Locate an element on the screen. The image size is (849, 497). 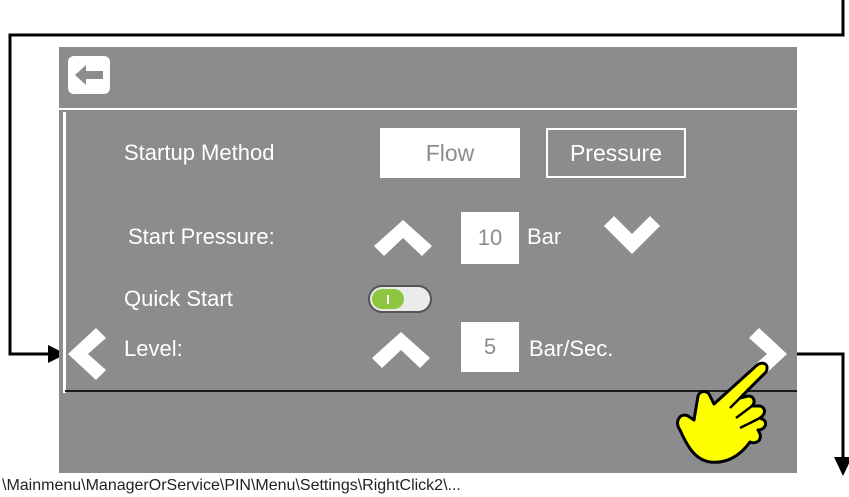
arrow-left-icon is located at coordinates (89, 75).